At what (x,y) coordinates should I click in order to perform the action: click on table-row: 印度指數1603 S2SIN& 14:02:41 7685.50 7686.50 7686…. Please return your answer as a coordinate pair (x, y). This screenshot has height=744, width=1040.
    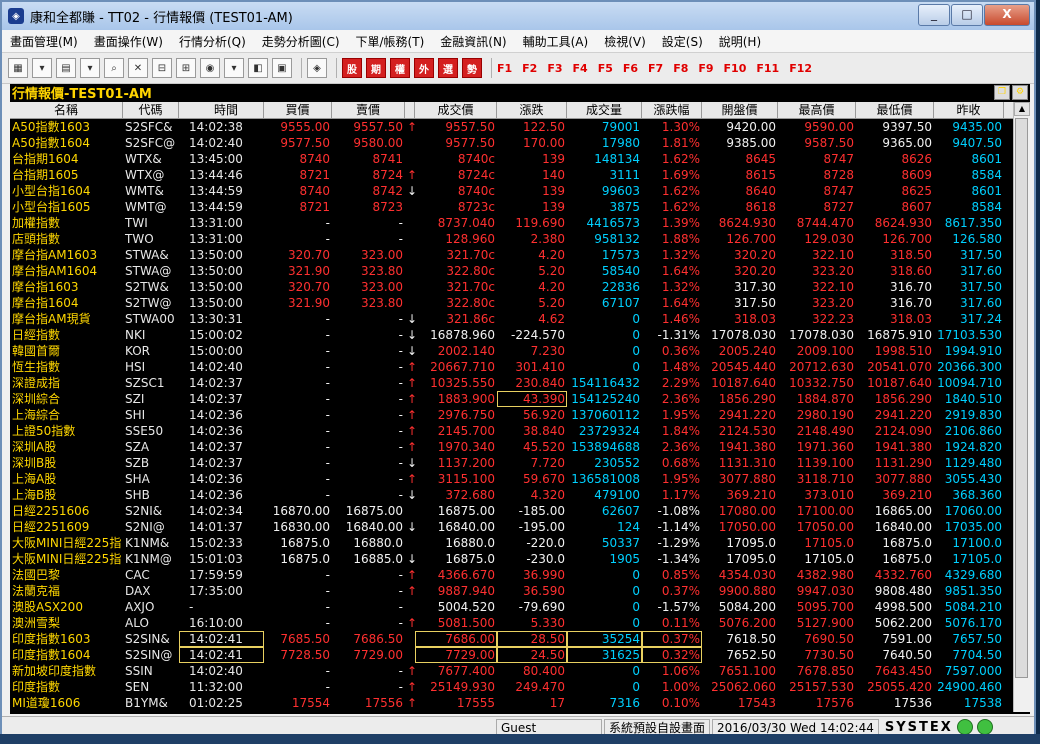
    Looking at the image, I should click on (511, 639).